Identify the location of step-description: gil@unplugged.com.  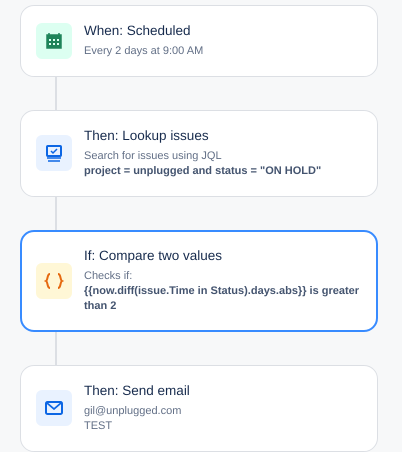
(133, 411).